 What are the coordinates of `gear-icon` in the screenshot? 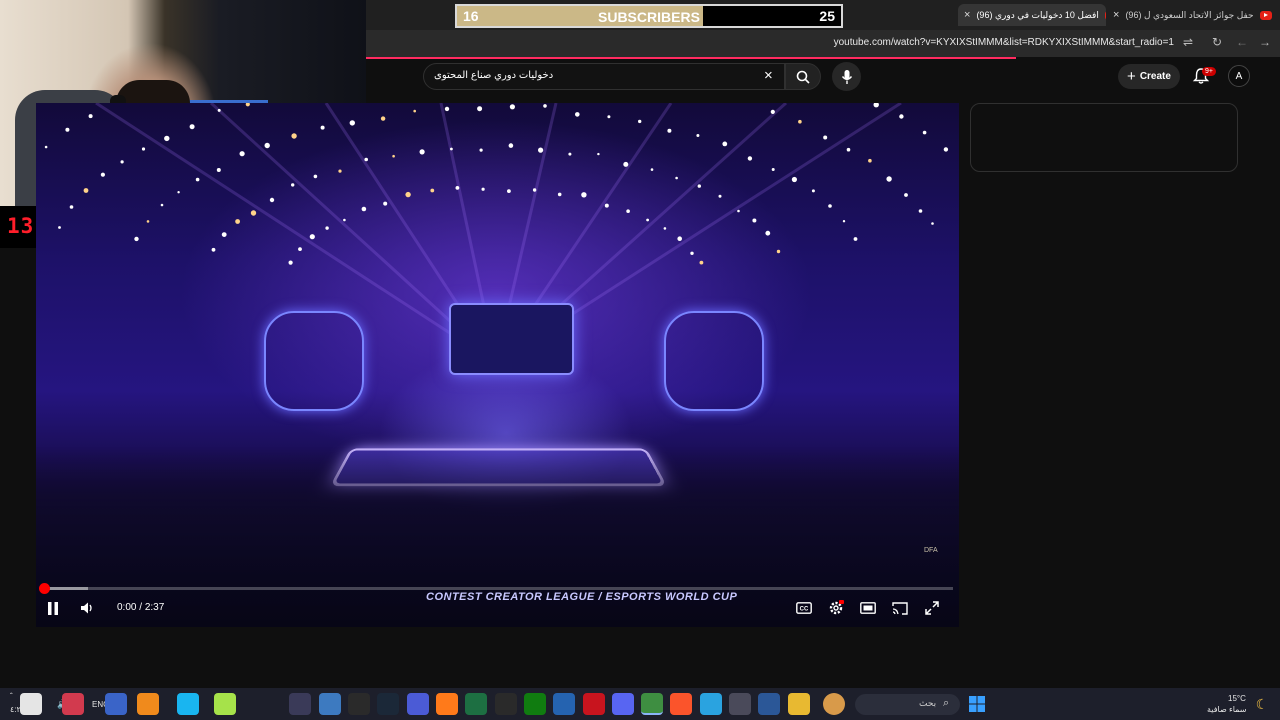 It's located at (836, 607).